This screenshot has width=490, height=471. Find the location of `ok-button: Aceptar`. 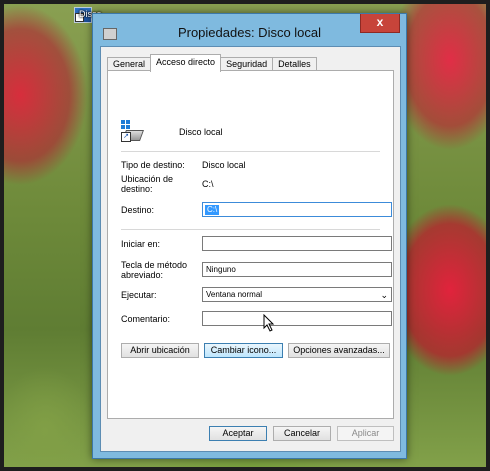

ok-button: Aceptar is located at coordinates (238, 433).